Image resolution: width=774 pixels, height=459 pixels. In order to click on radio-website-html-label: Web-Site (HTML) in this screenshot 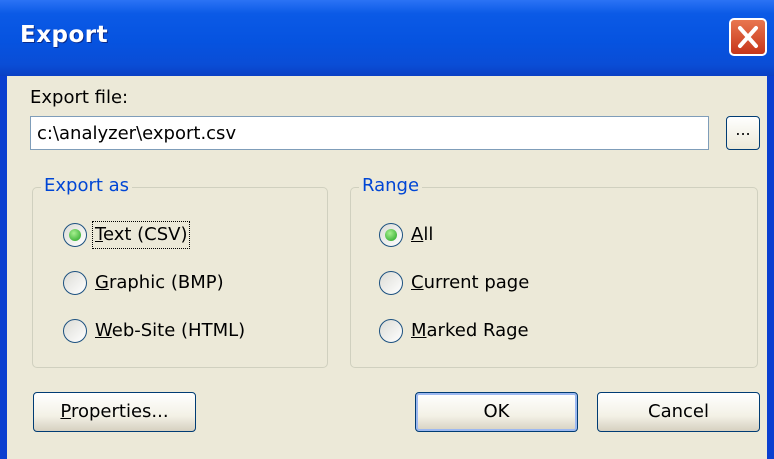, I will do `click(170, 330)`.